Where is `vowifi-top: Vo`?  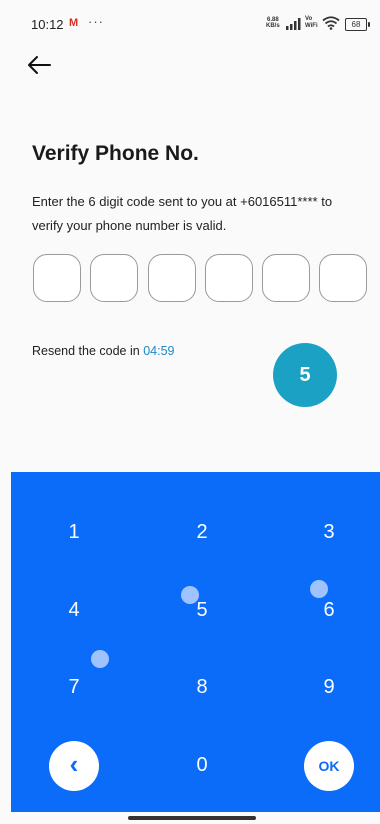 vowifi-top: Vo is located at coordinates (309, 19).